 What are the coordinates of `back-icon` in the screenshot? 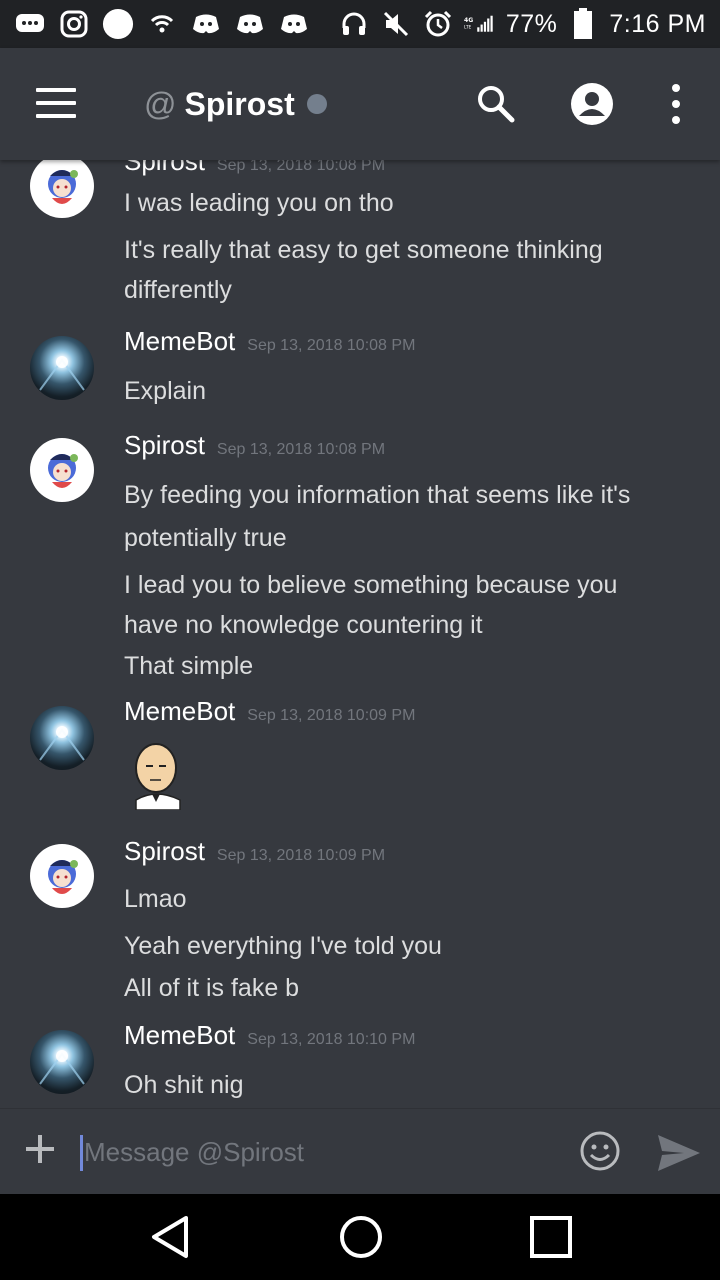 It's located at (171, 1237).